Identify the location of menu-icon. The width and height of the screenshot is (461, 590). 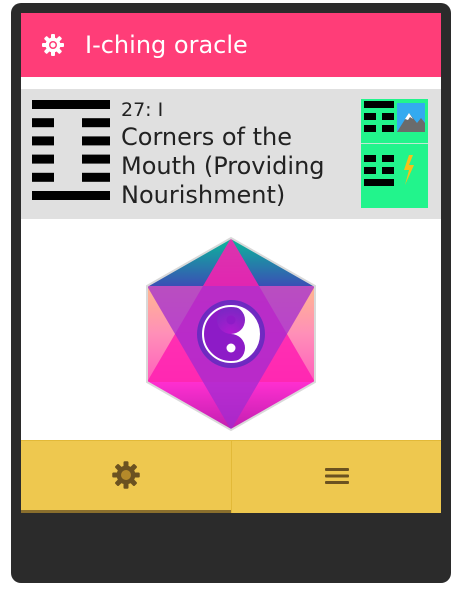
(337, 476).